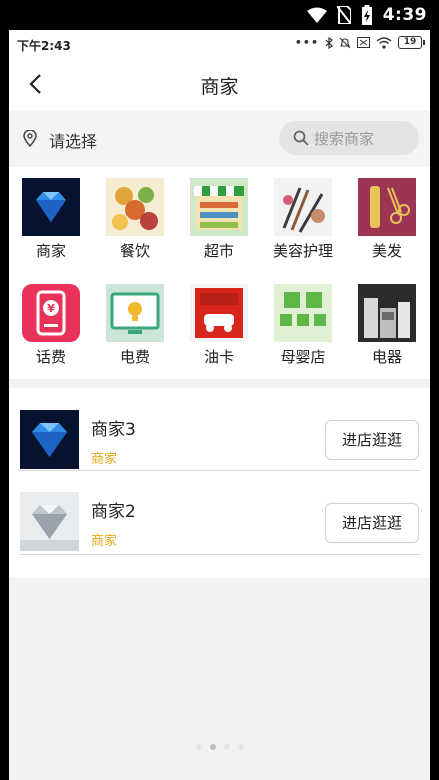  I want to click on phone-recharge-icon: ¥, so click(51, 313).